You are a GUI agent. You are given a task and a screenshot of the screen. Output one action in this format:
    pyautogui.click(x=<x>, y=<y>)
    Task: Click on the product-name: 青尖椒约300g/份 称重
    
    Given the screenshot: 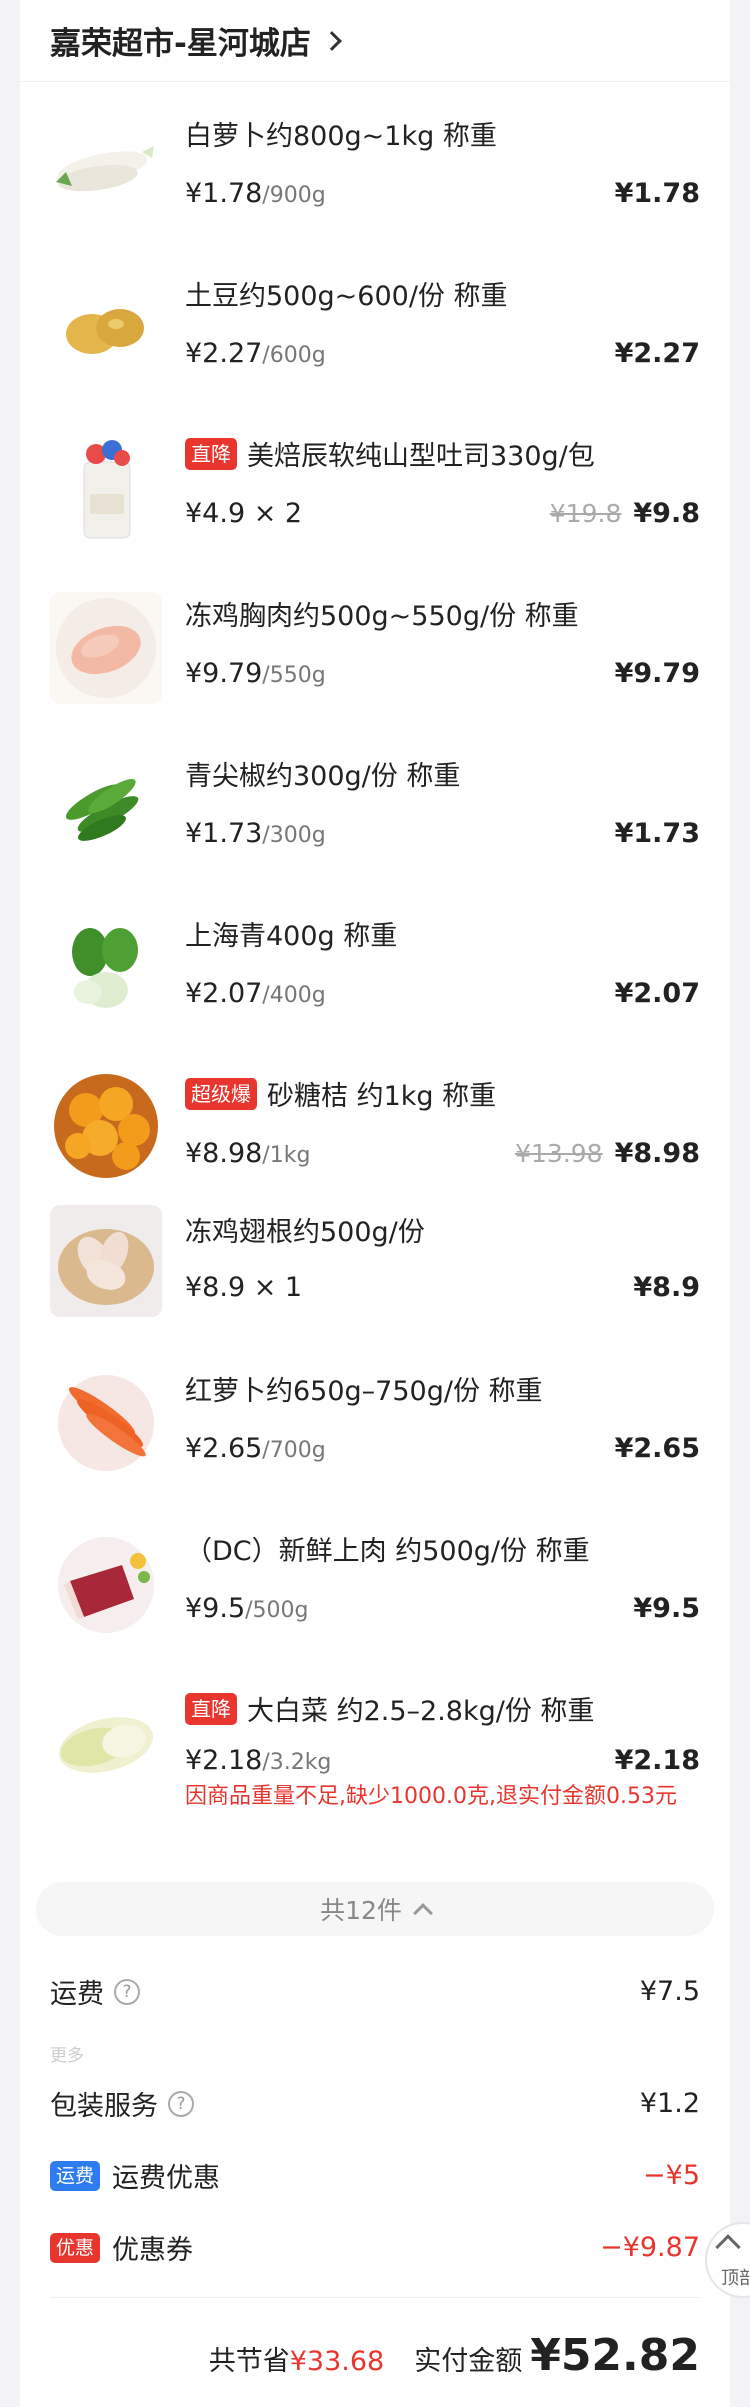 What is the action you would take?
    pyautogui.click(x=323, y=776)
    